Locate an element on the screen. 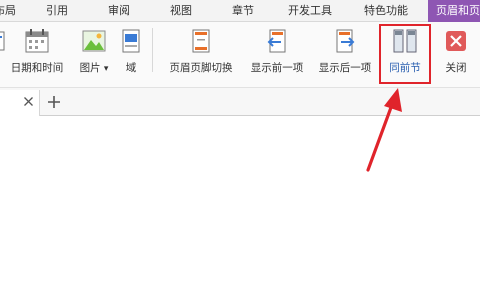  menu-references: 引用 is located at coordinates (57, 11).